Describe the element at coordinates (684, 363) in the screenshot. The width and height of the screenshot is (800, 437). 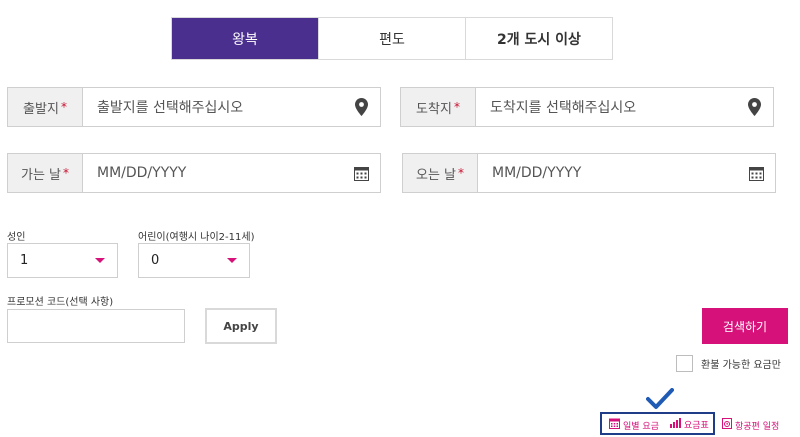
I see `refundable-checkbox` at that location.